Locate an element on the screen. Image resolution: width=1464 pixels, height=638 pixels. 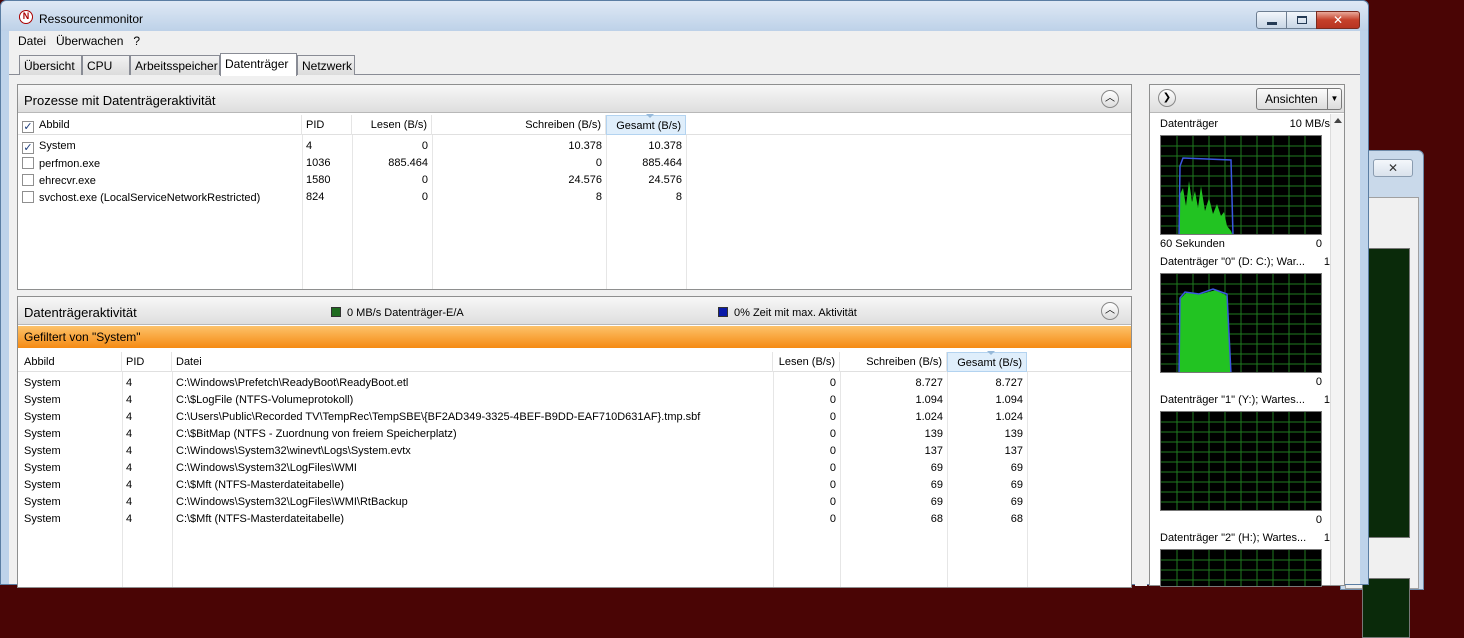
tab-cpu: CPU is located at coordinates (106, 65).